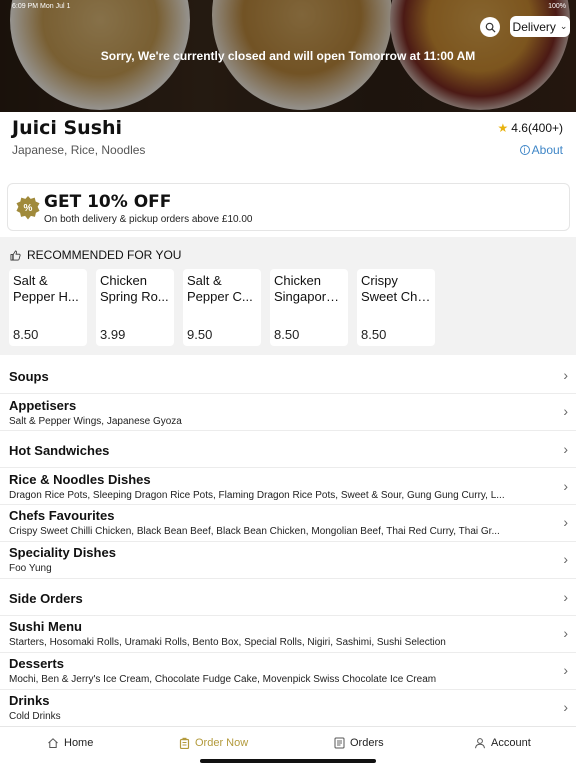 Image resolution: width=576 pixels, height=768 pixels. Describe the element at coordinates (80, 479) in the screenshot. I see `category-title: Rice & Noodles Dishes` at that location.